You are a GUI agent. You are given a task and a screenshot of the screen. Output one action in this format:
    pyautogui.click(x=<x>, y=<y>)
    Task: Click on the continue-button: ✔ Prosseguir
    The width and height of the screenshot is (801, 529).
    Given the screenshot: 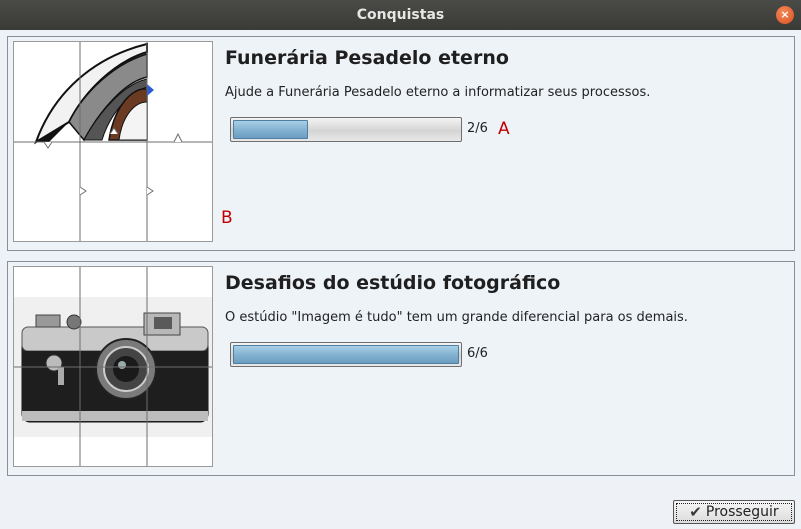 What is the action you would take?
    pyautogui.click(x=734, y=512)
    